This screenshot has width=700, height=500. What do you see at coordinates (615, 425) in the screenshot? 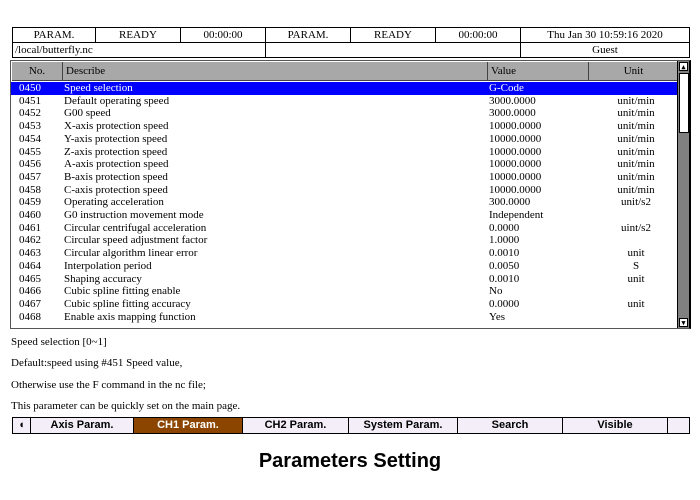
I see `visible-button: Visible` at bounding box center [615, 425].